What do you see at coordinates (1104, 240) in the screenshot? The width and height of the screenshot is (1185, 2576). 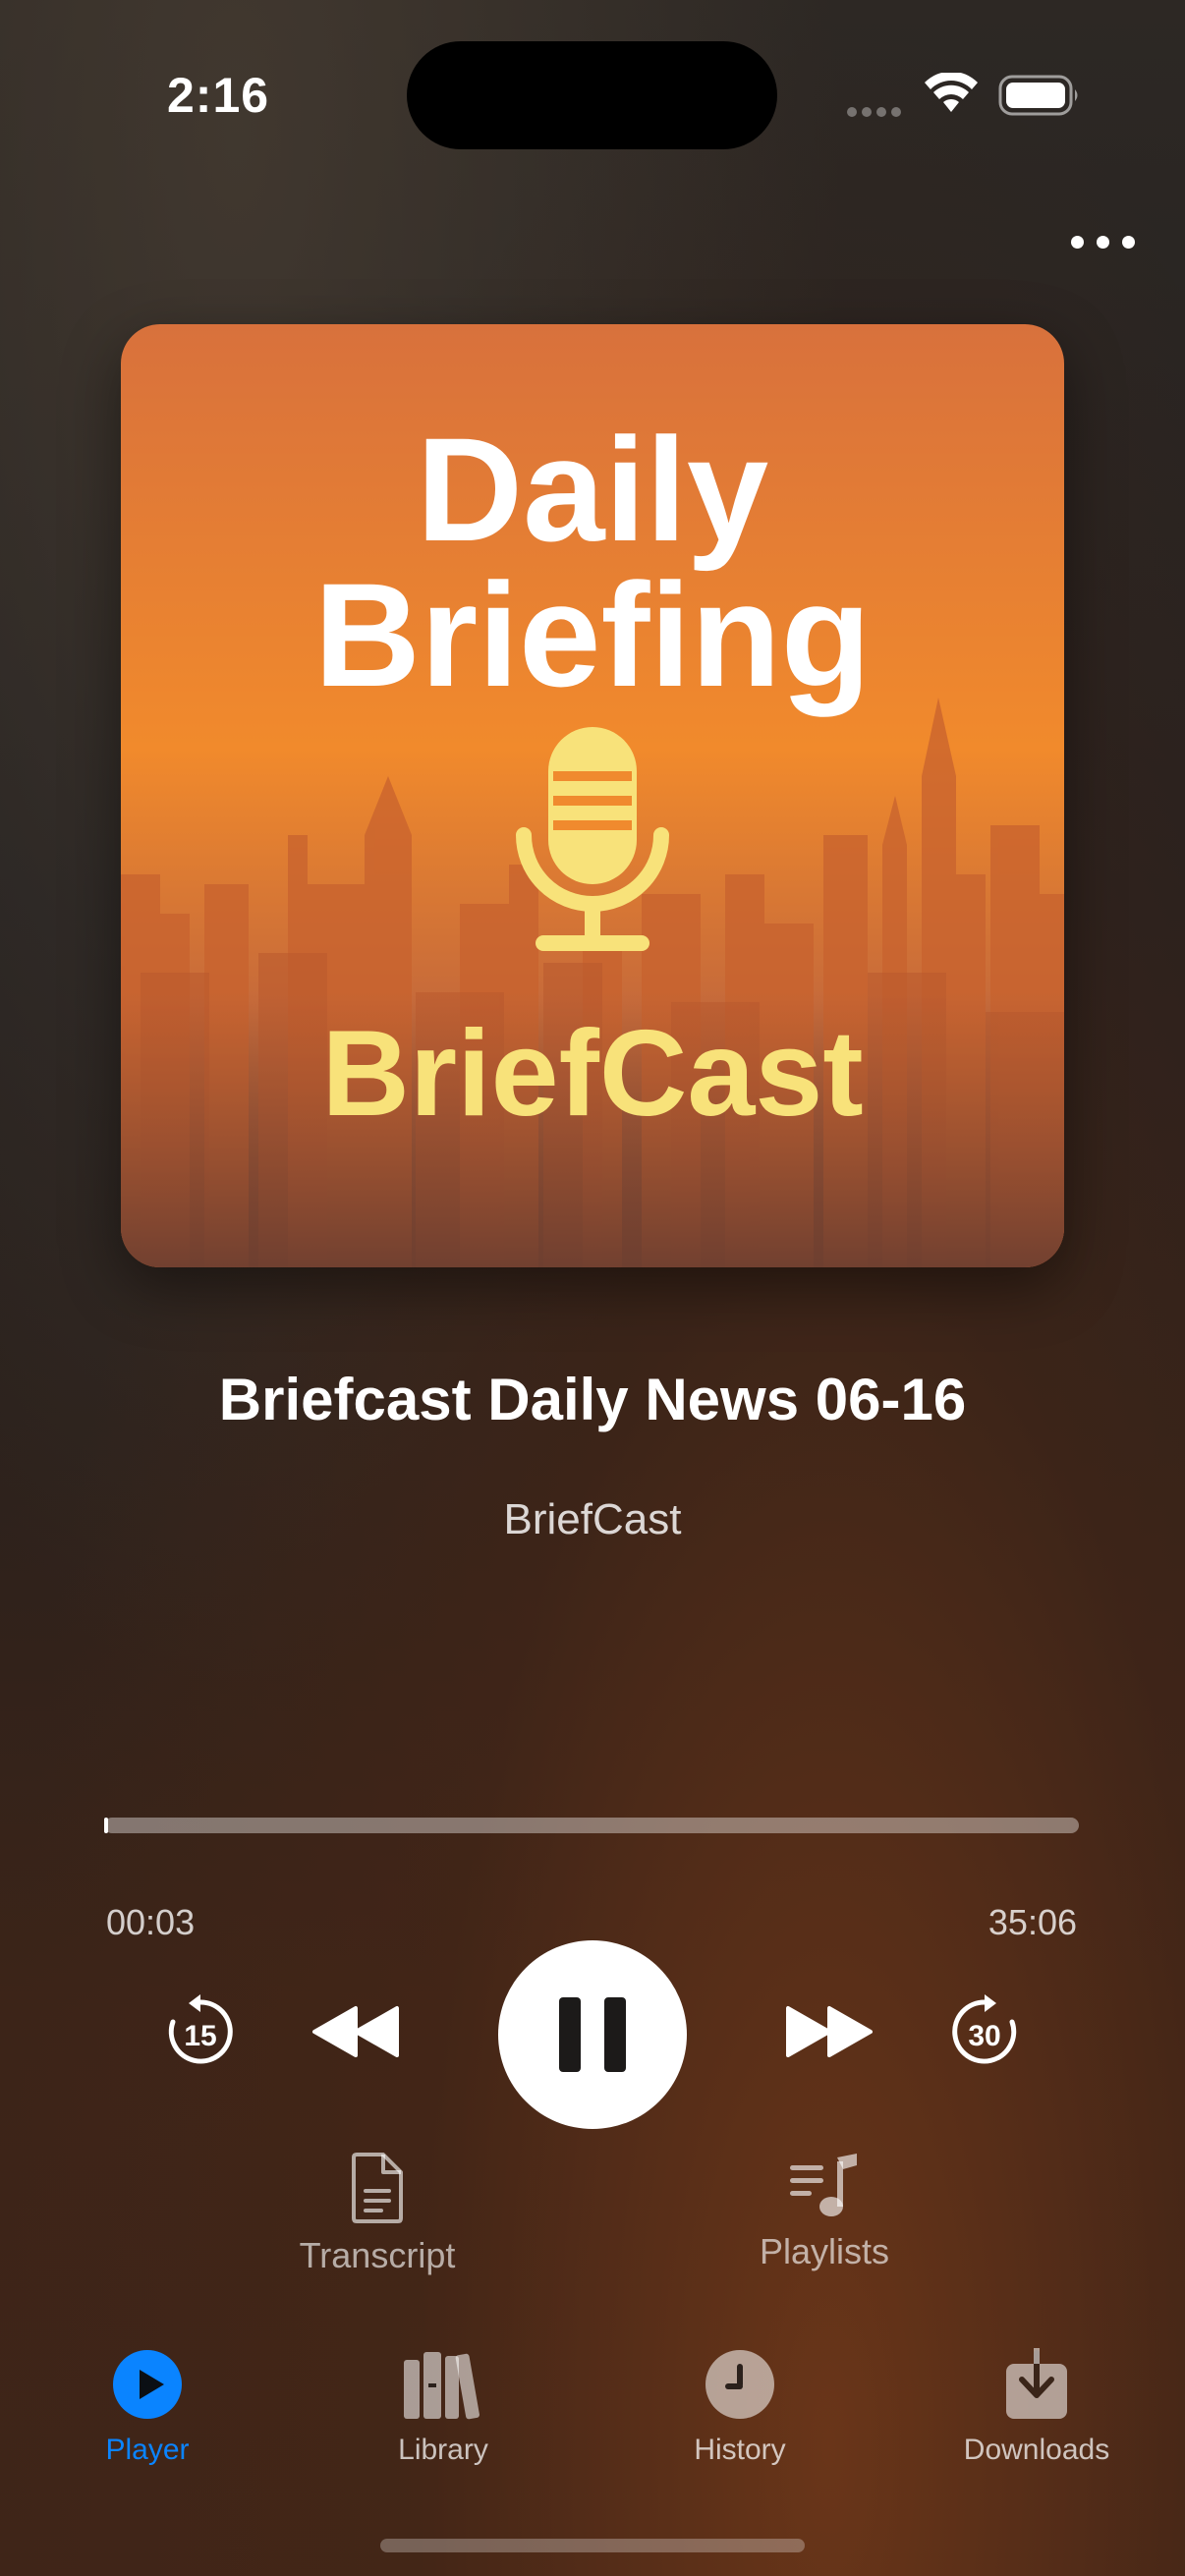 I see `more-options-button` at bounding box center [1104, 240].